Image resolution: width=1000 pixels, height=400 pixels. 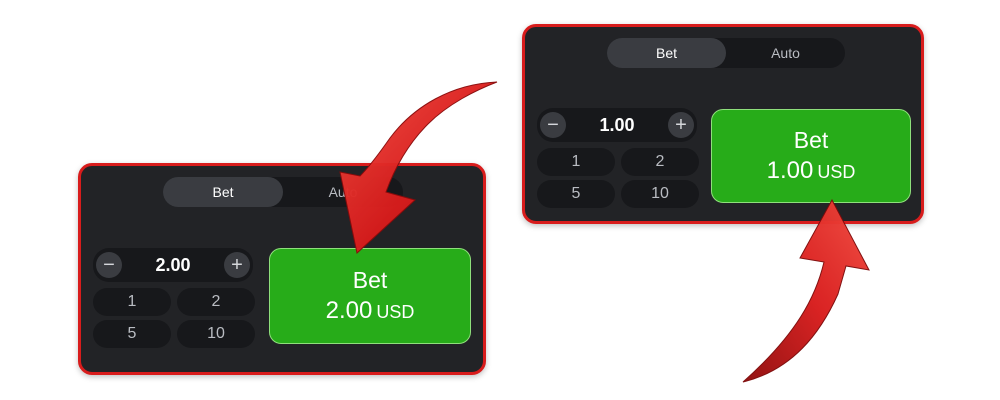 What do you see at coordinates (806, 290) in the screenshot?
I see `curved-arrow-up-icon` at bounding box center [806, 290].